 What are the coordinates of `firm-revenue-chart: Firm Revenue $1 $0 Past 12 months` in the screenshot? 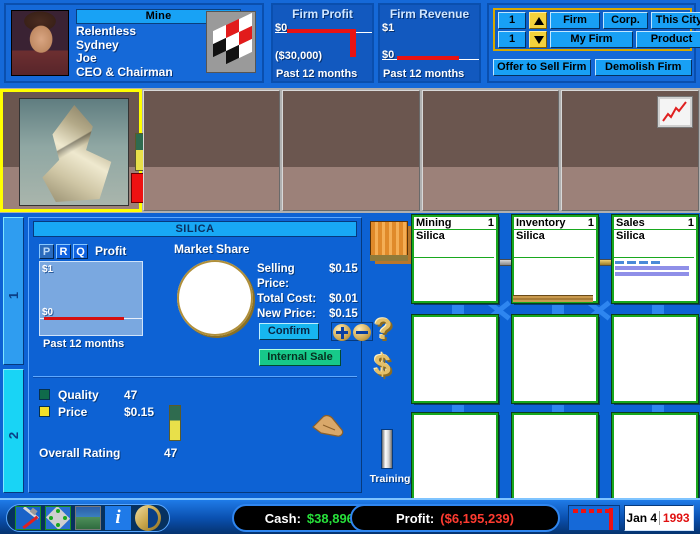 It's located at (429, 43).